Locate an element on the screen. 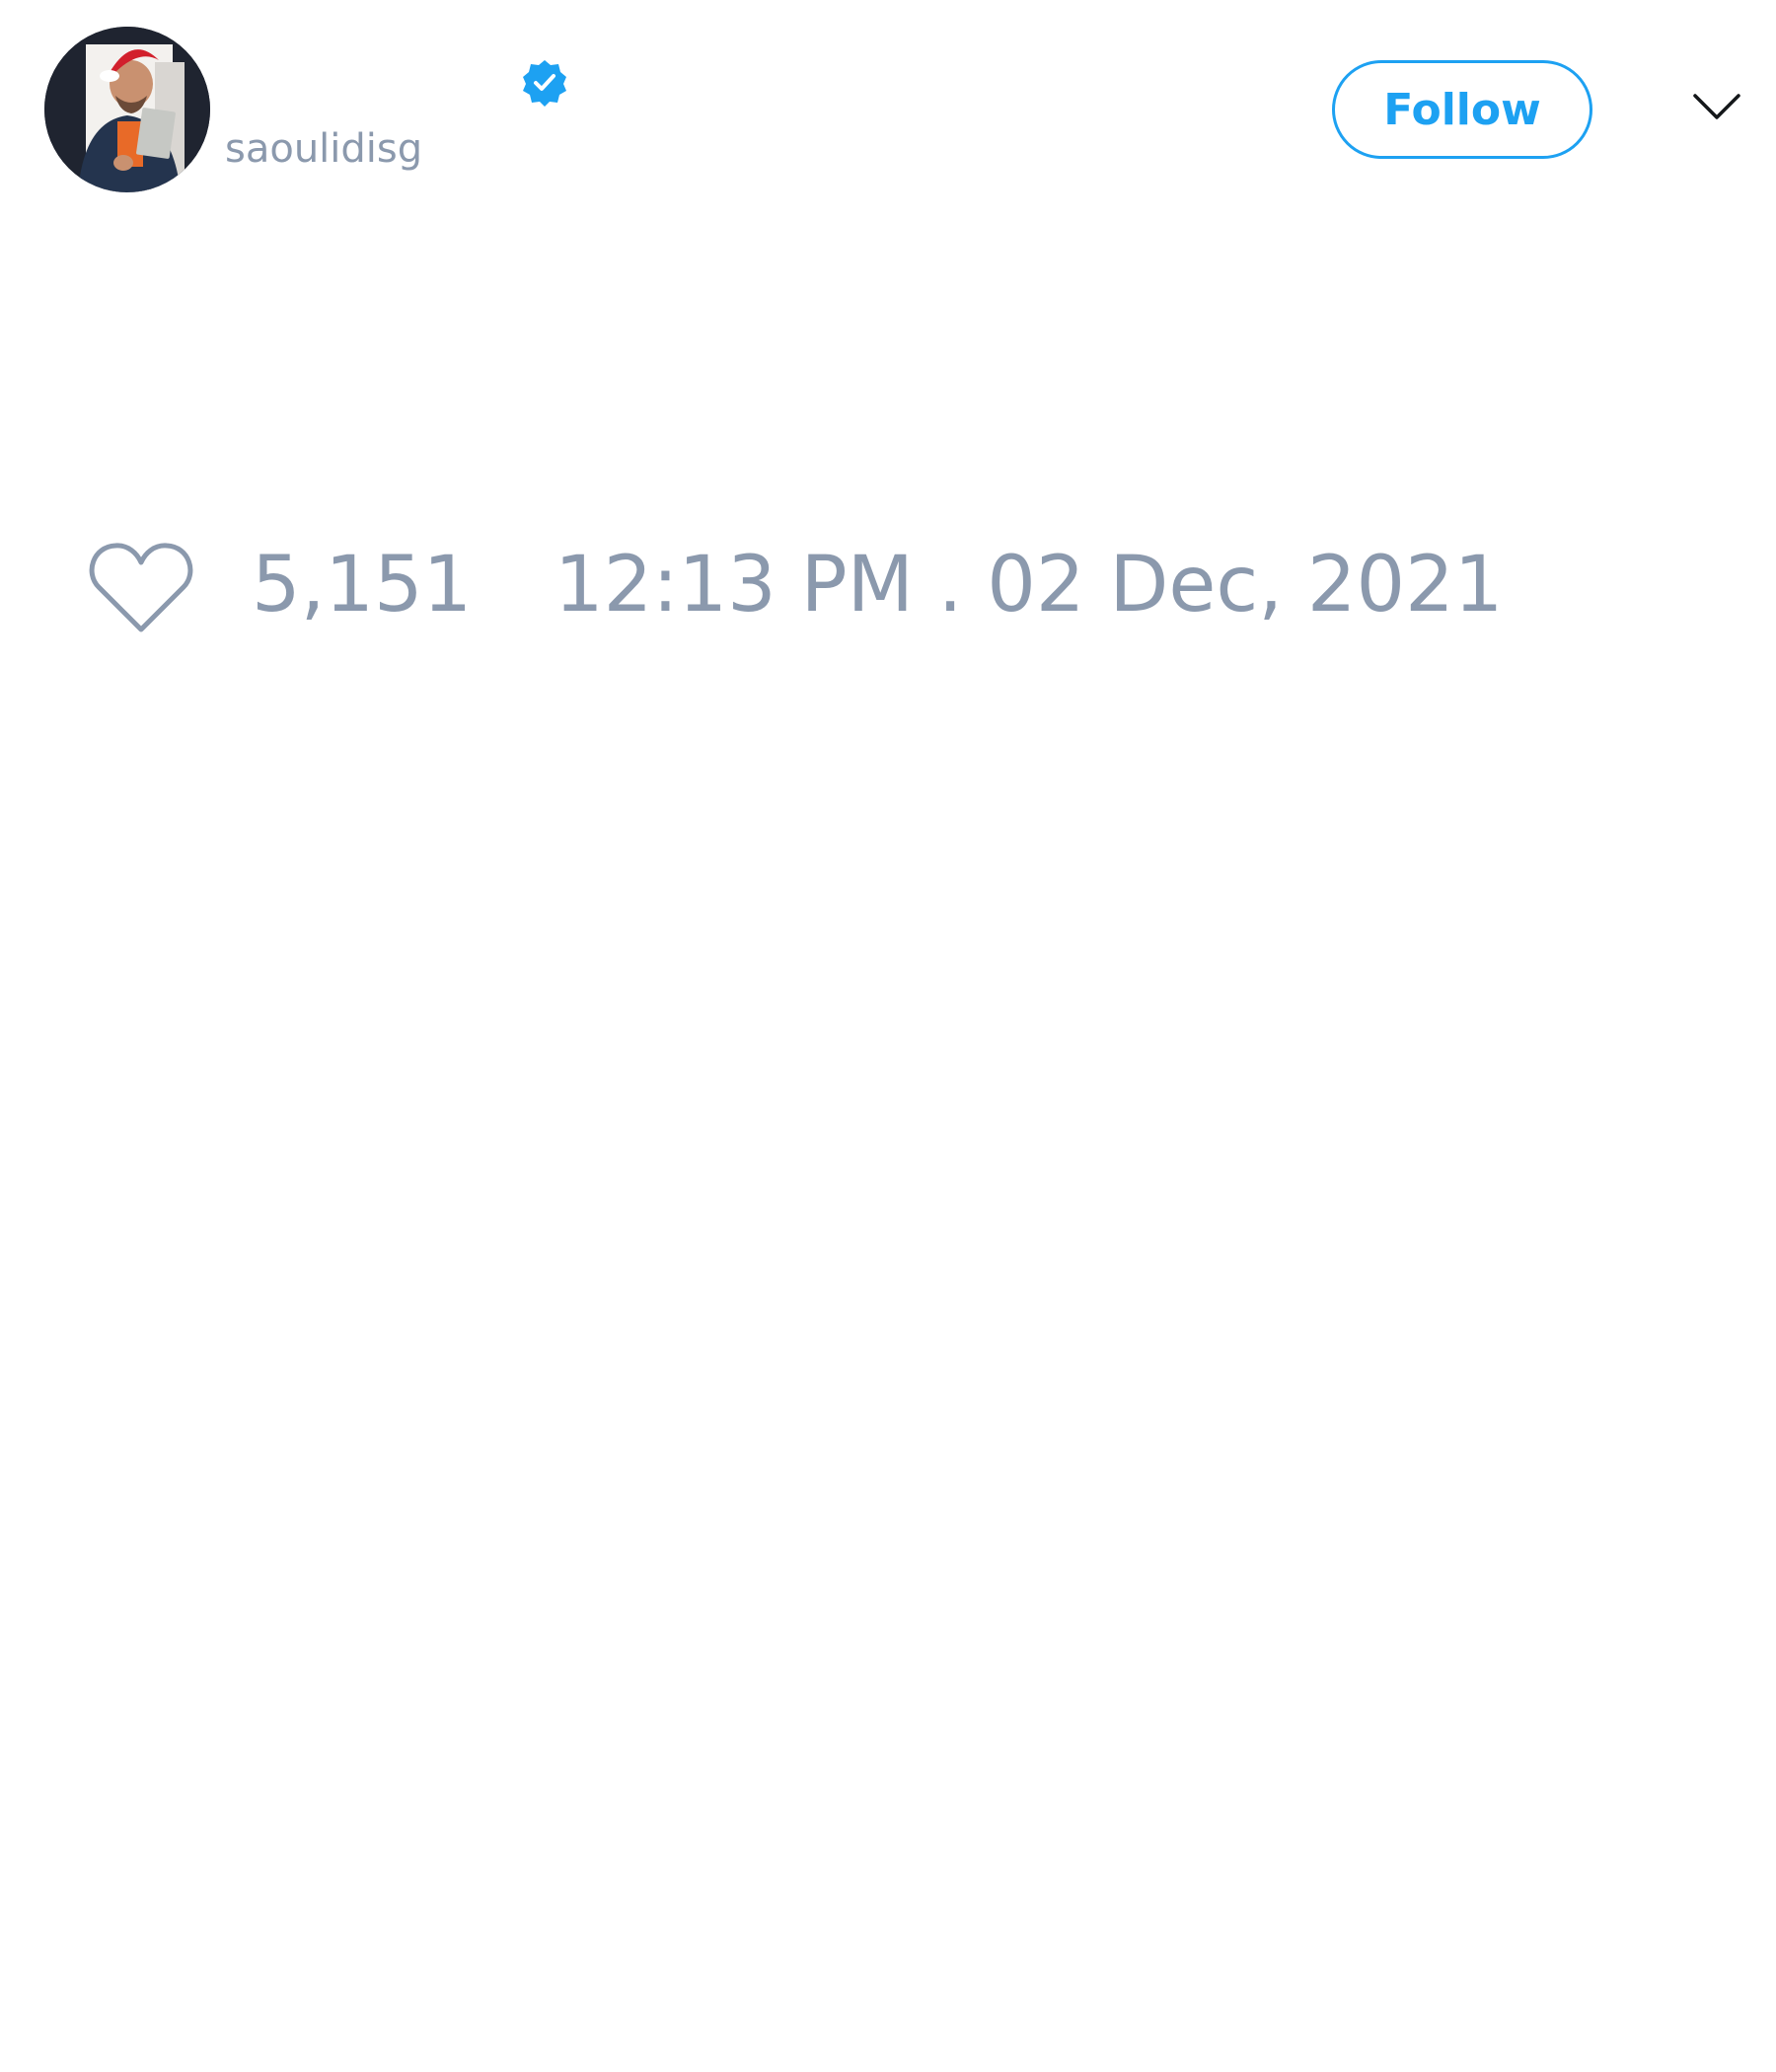 The width and height of the screenshot is (1776, 2072). avatar is located at coordinates (127, 110).